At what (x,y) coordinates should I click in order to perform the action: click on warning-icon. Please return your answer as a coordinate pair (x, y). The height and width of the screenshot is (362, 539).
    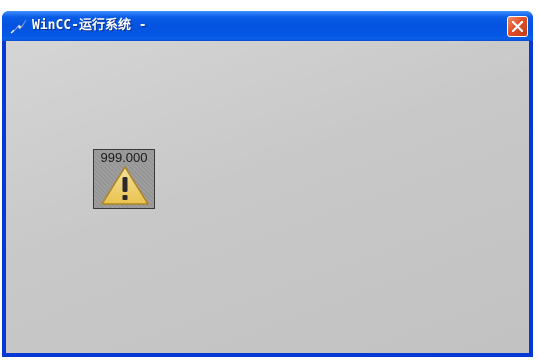
    Looking at the image, I should click on (125, 187).